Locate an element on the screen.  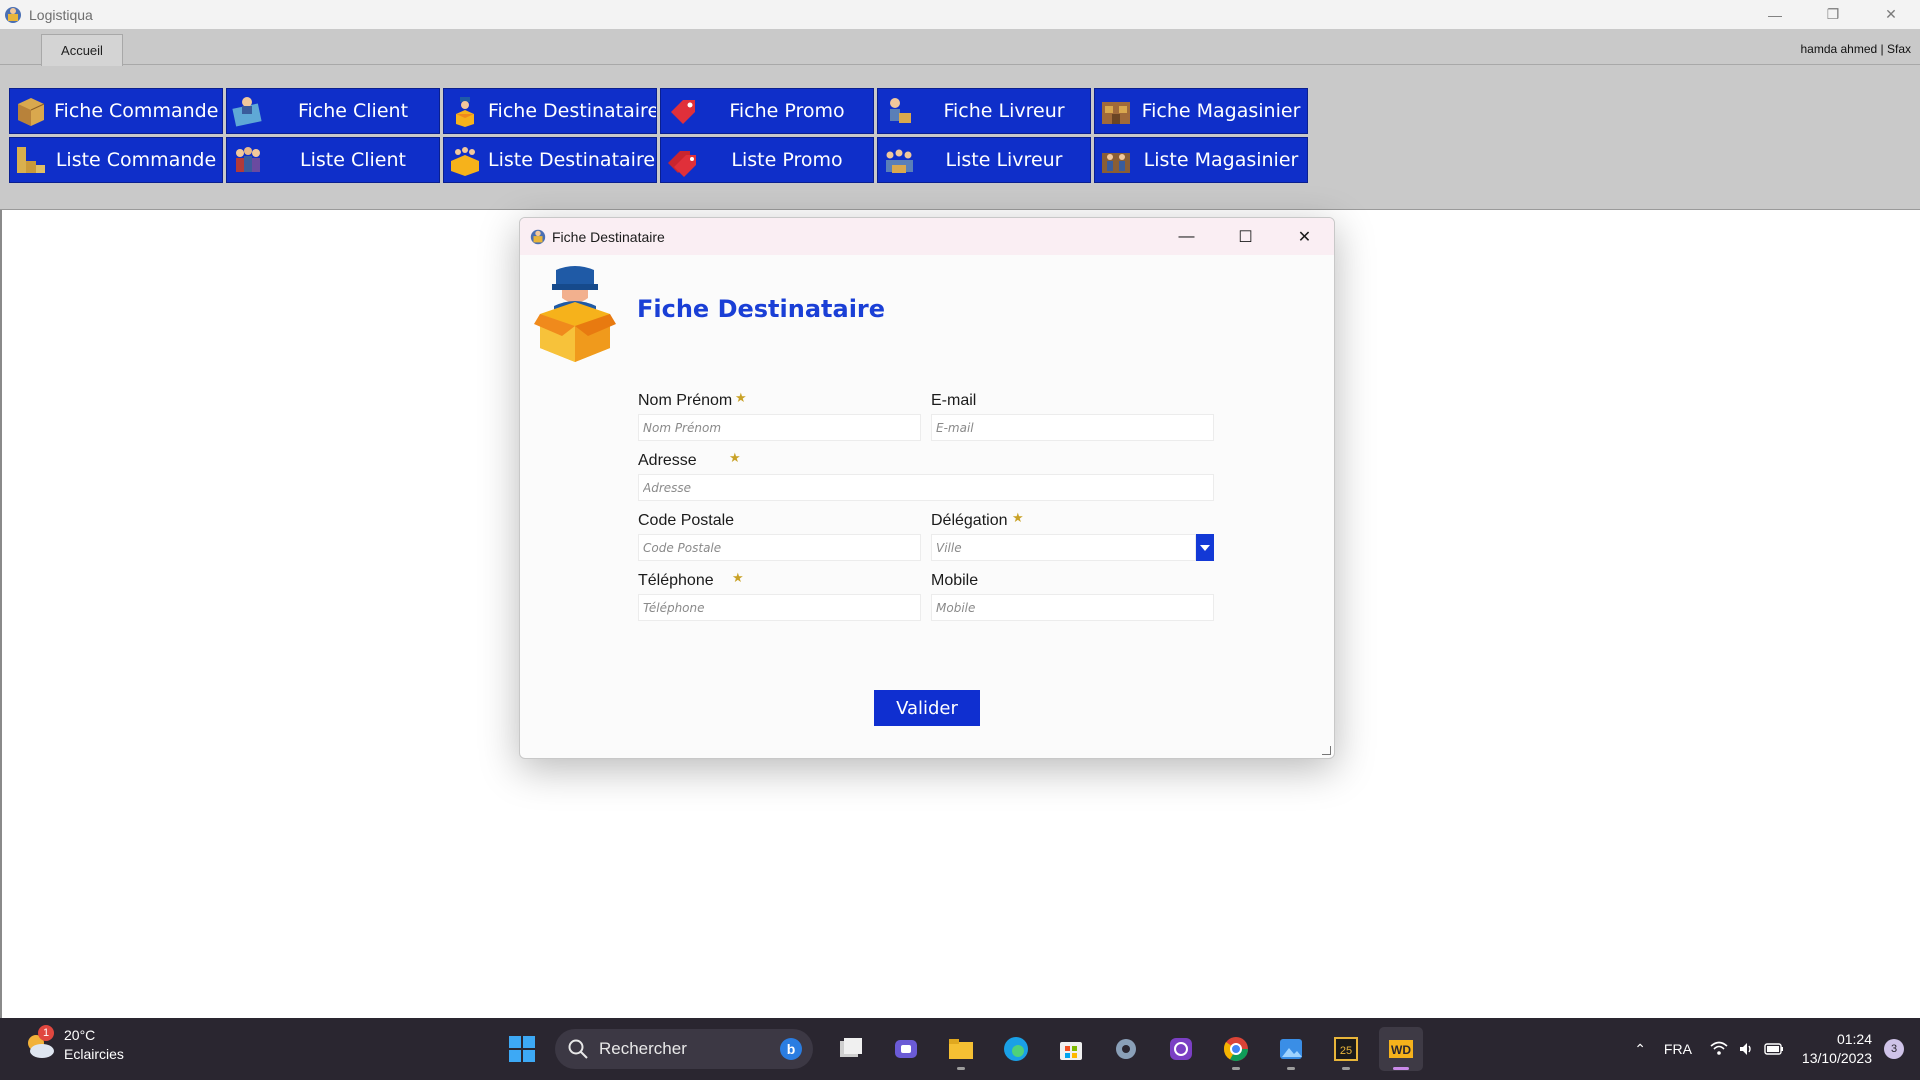
svg-text: WD is located at coordinates (1401, 1050).